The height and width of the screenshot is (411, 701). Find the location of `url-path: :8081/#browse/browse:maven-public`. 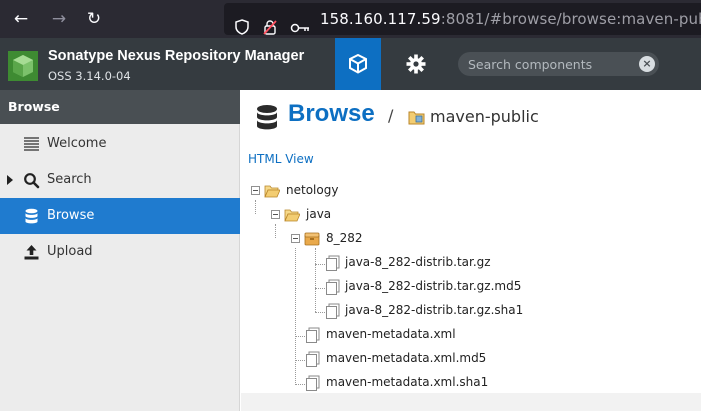

url-path: :8081/#browse/browse:maven-public is located at coordinates (570, 19).